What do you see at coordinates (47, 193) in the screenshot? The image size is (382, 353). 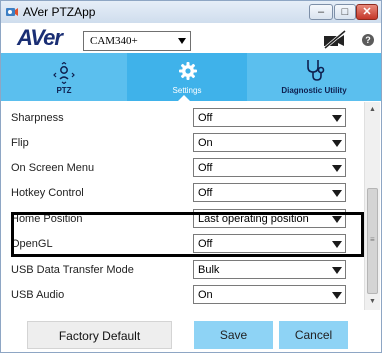 I see `setting-label: Hotkey Control` at bounding box center [47, 193].